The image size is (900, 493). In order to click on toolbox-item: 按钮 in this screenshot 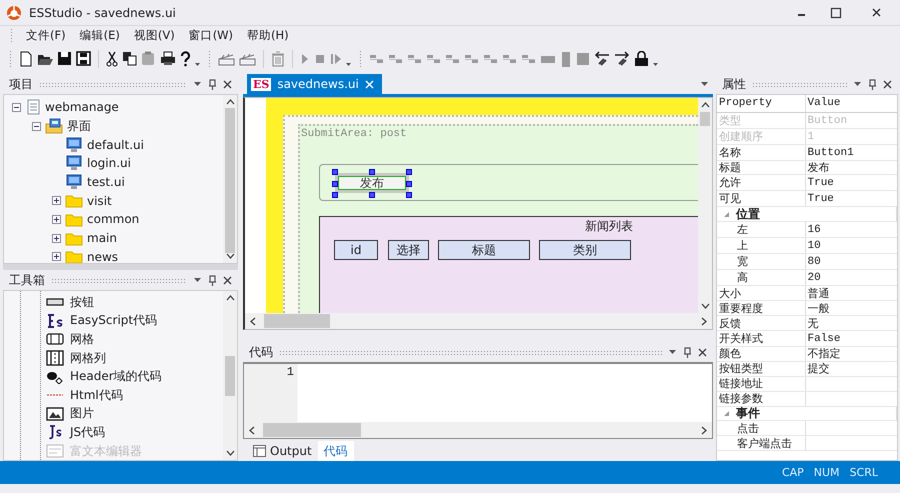, I will do `click(82, 302)`.